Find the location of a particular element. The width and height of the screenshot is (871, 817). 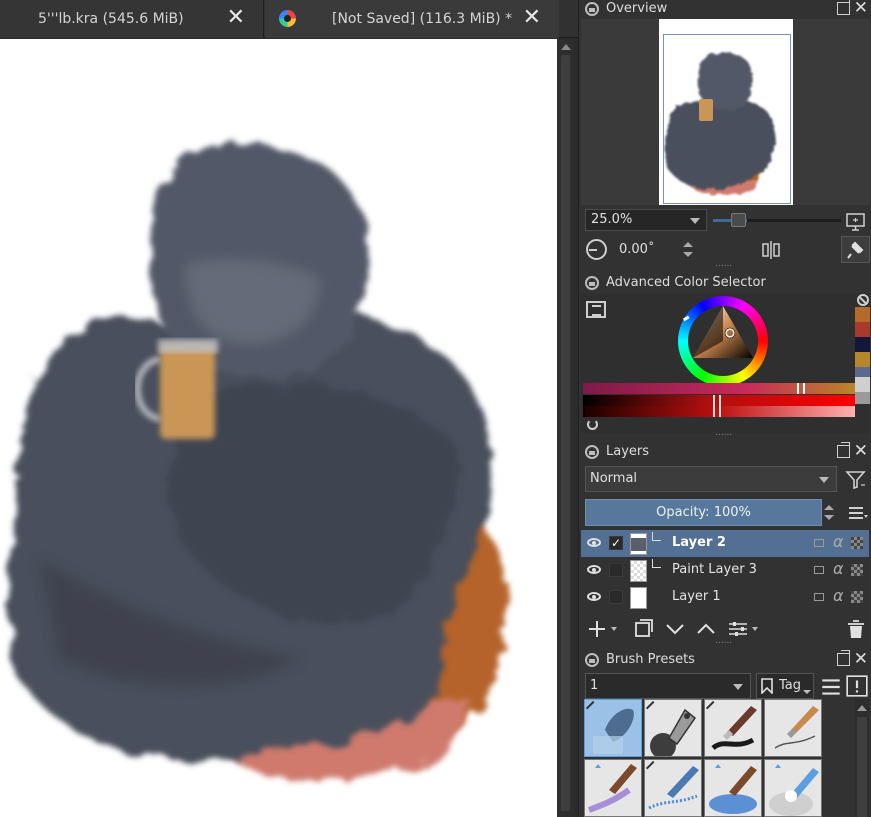

brush-settings-icon is located at coordinates (857, 686).